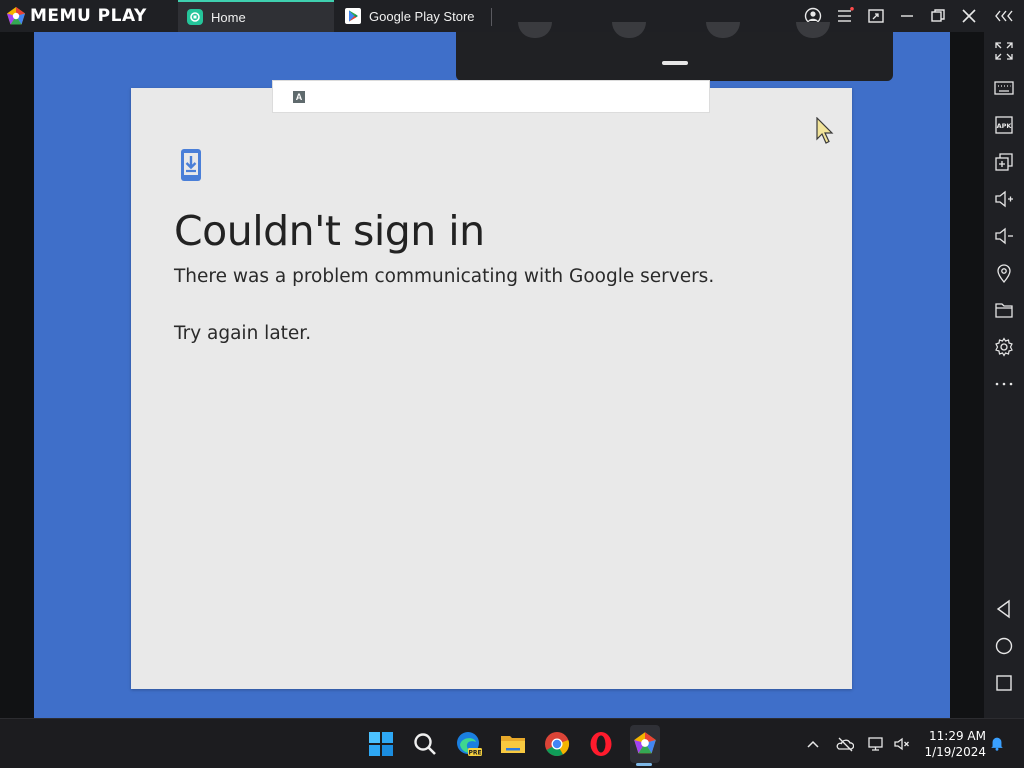  I want to click on svg-text: APK, so click(1005, 126).